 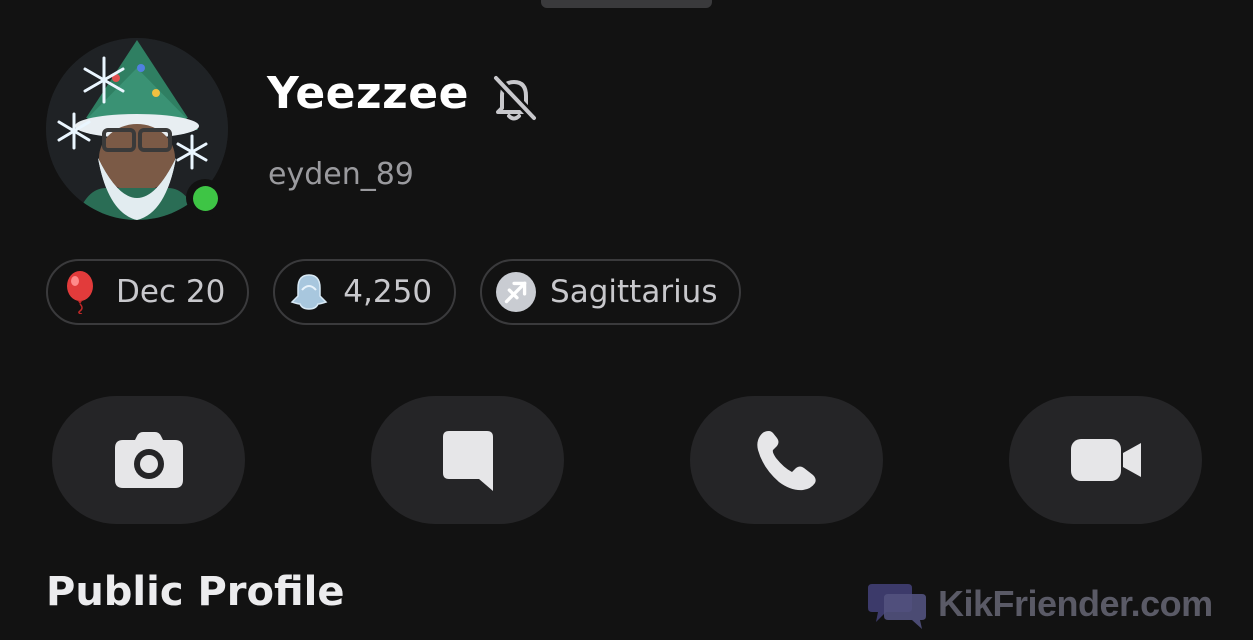 What do you see at coordinates (388, 292) in the screenshot?
I see `snapscore-label: 4,250` at bounding box center [388, 292].